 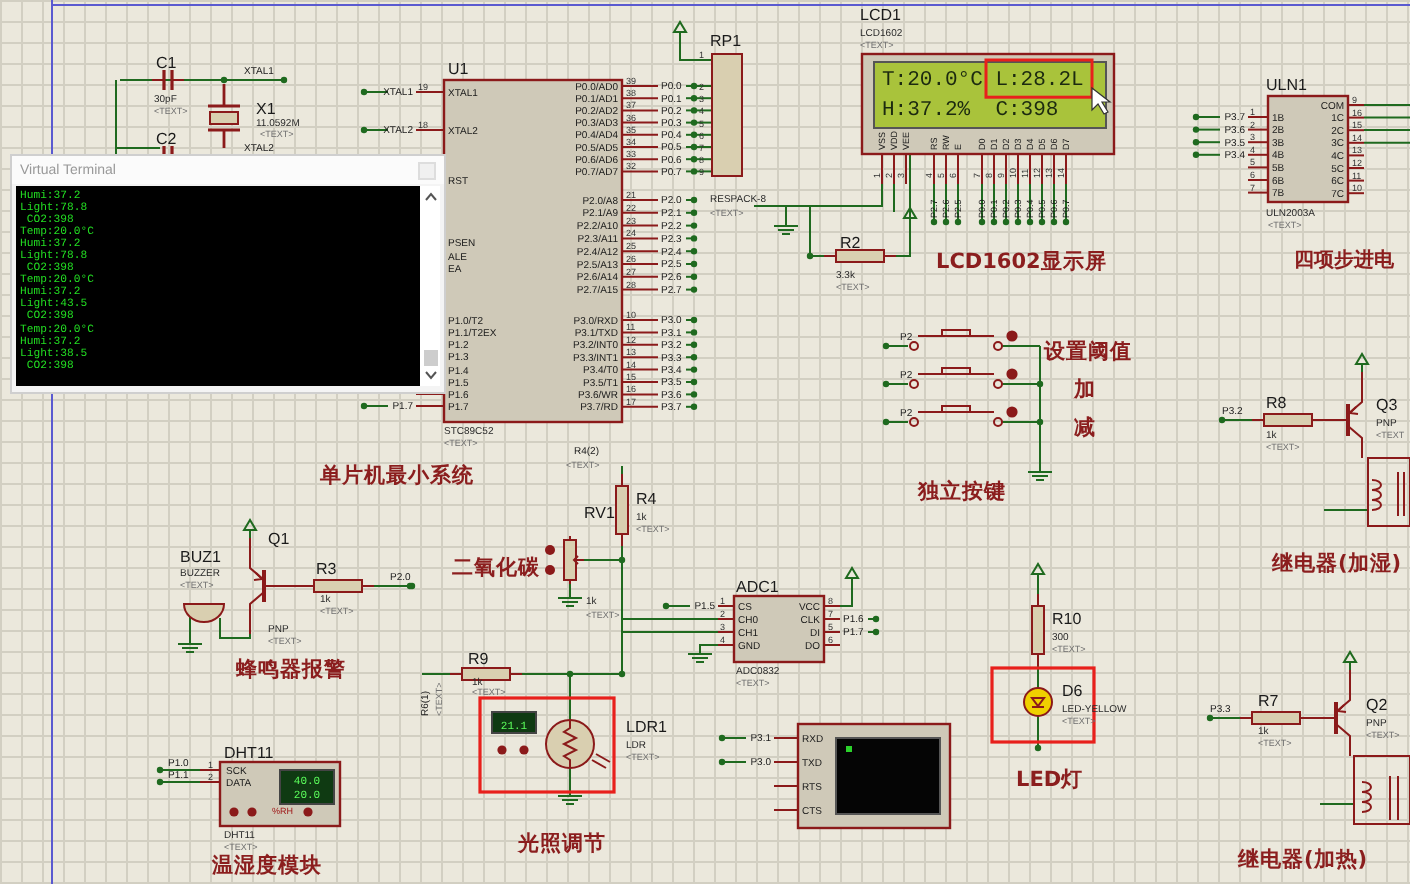 I want to click on section-title: 四项步进电, so click(x=1344, y=261).